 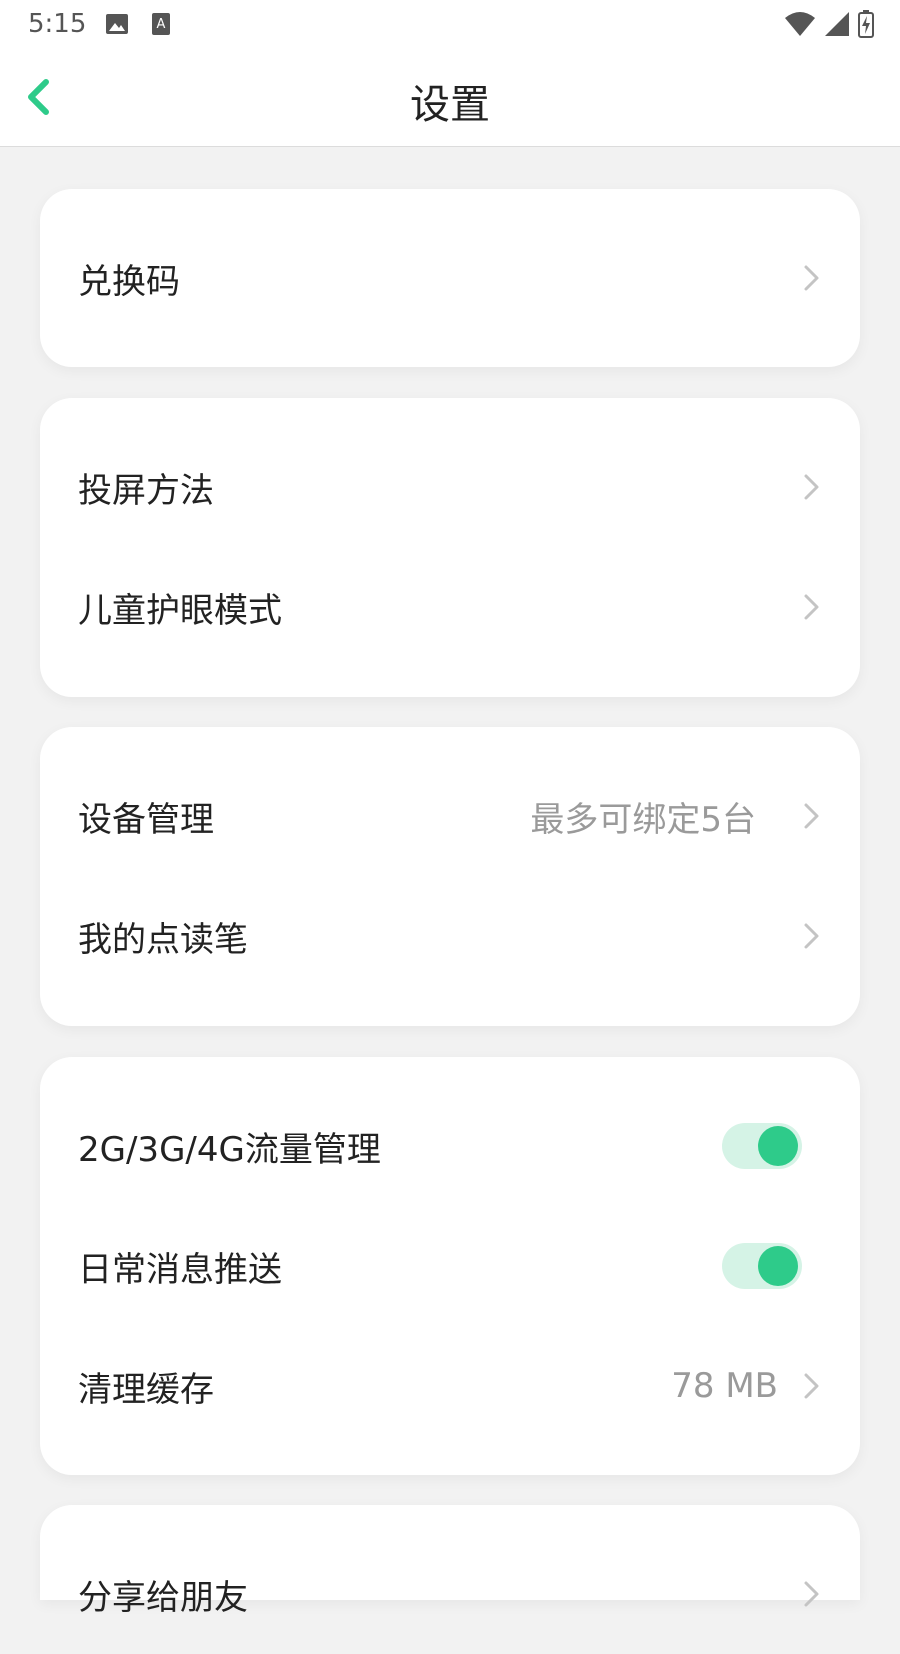 What do you see at coordinates (146, 1389) in the screenshot?
I see `row-label: 清理缓存` at bounding box center [146, 1389].